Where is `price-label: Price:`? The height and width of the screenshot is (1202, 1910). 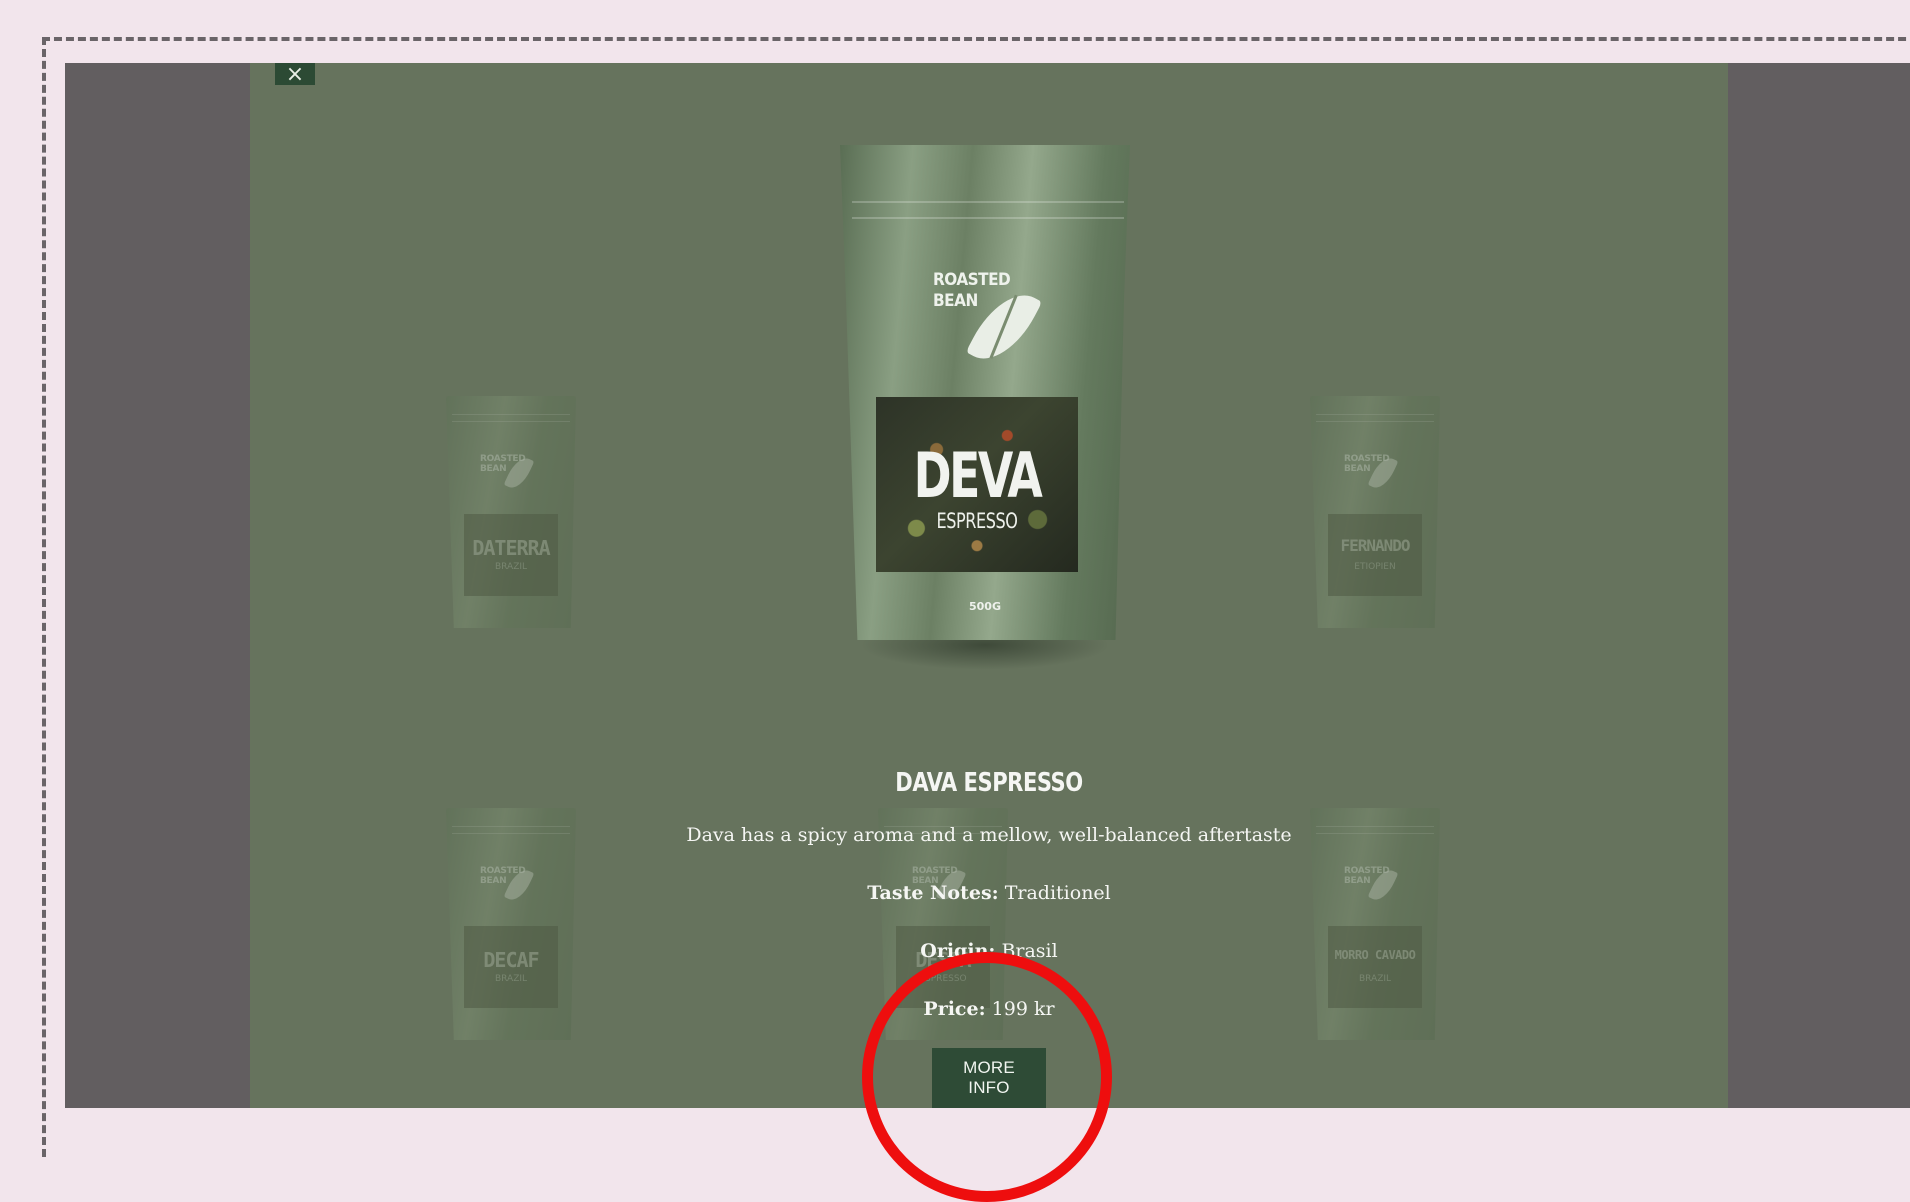
price-label: Price: is located at coordinates (954, 1009).